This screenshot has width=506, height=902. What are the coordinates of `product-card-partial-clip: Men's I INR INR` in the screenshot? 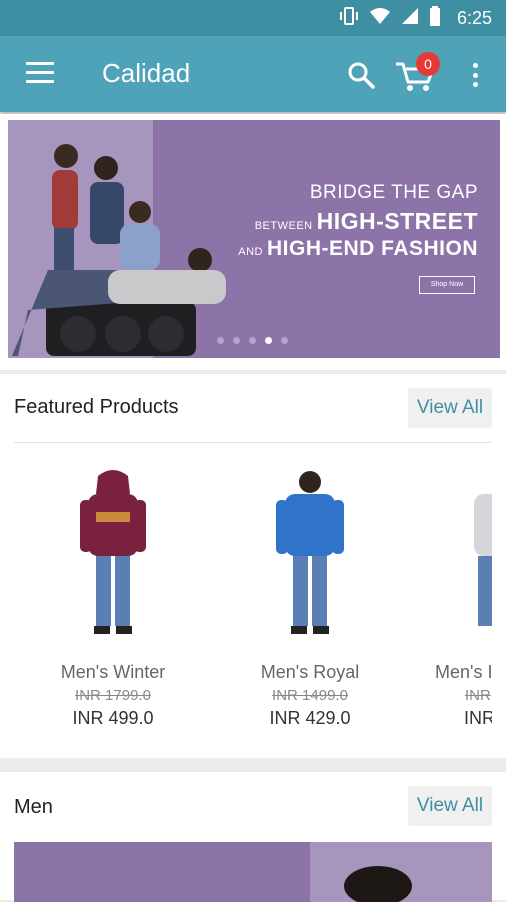 It's located at (461, 611).